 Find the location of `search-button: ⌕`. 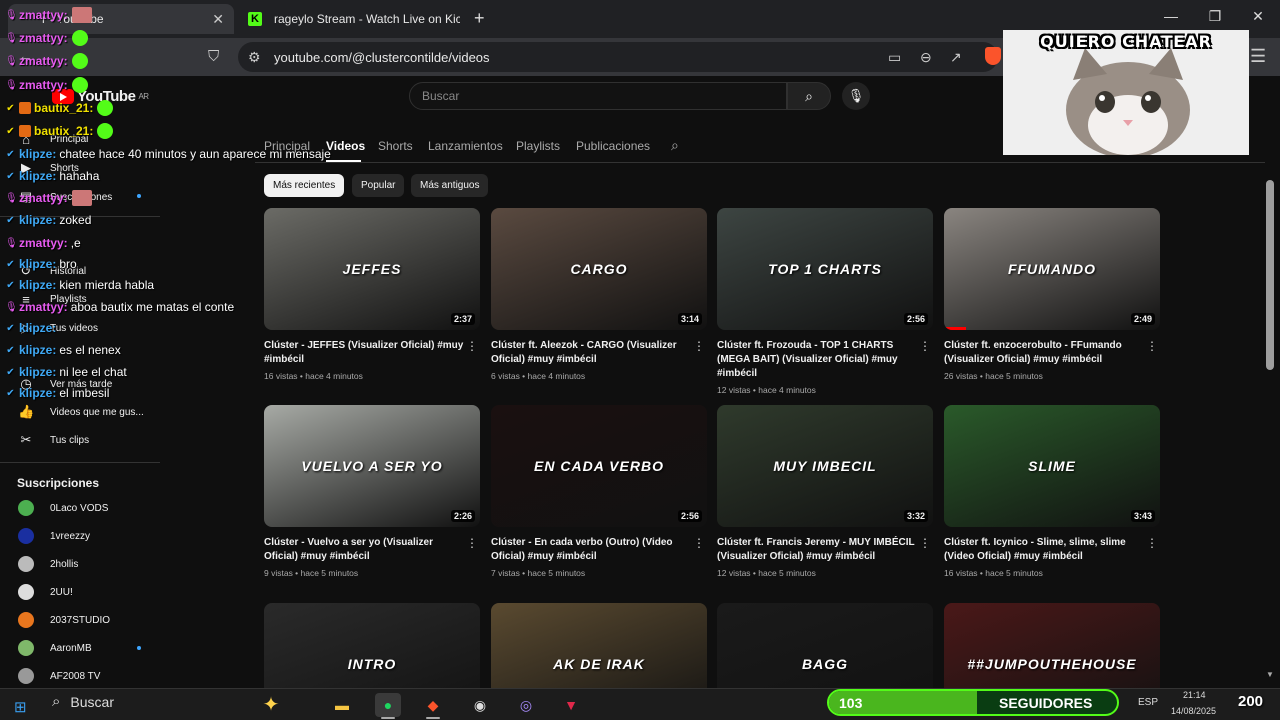

search-button: ⌕ is located at coordinates (809, 96).